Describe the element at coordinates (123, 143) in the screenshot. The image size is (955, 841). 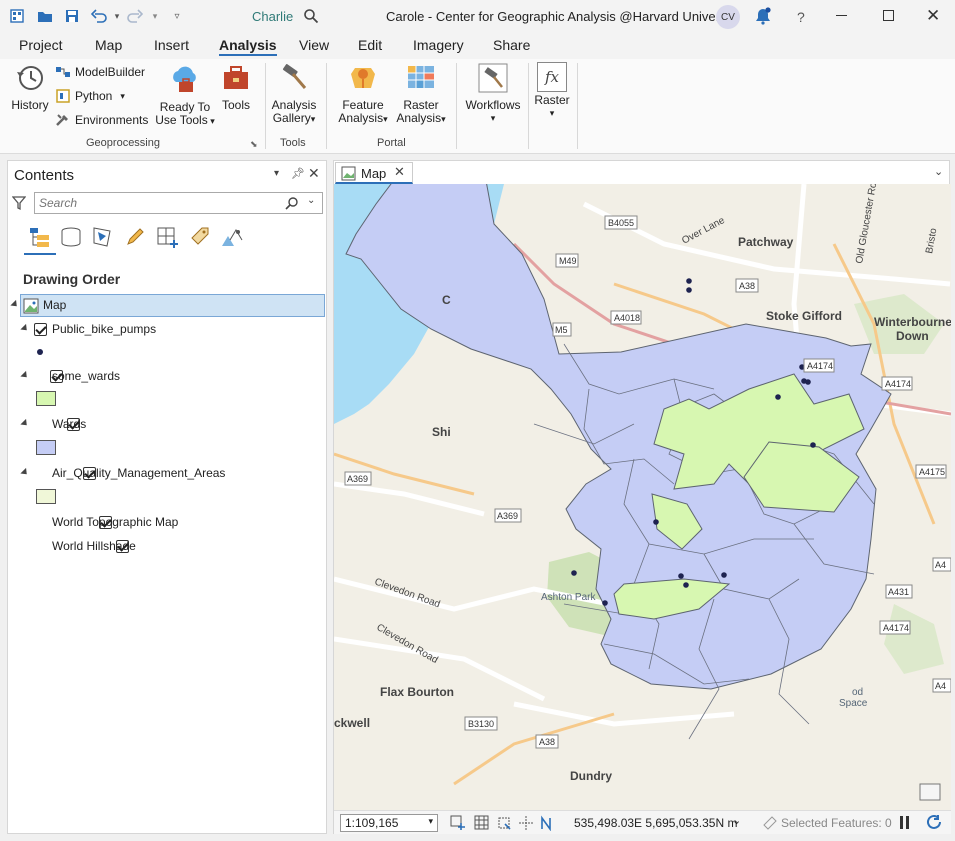
I see `group-geoprocessing-label: Geoprocessing` at that location.